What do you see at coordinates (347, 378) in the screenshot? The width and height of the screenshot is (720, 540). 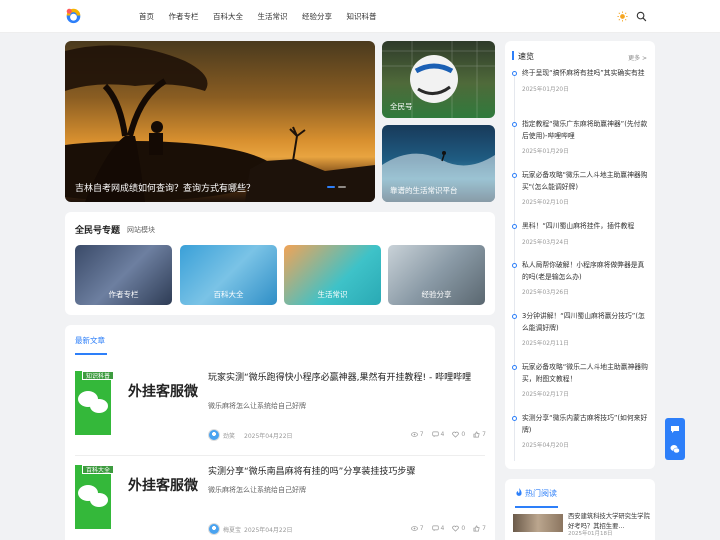 I see `article-title: 玩家实测“微乐跑得快小程序必赢神器,果然有开挂教程! - 哔哩哔哩` at bounding box center [347, 378].